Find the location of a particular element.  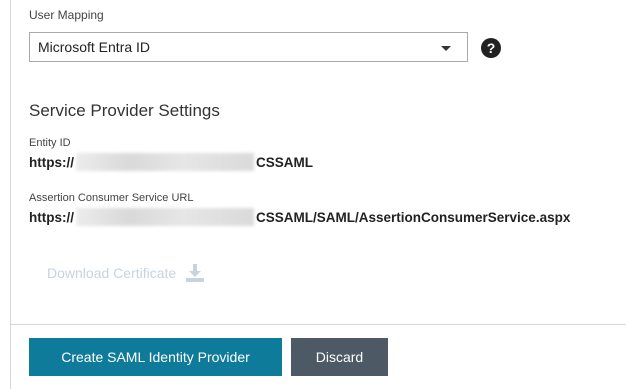

create-saml-identity-provider-button: Create SAML Identity Provider is located at coordinates (155, 357).